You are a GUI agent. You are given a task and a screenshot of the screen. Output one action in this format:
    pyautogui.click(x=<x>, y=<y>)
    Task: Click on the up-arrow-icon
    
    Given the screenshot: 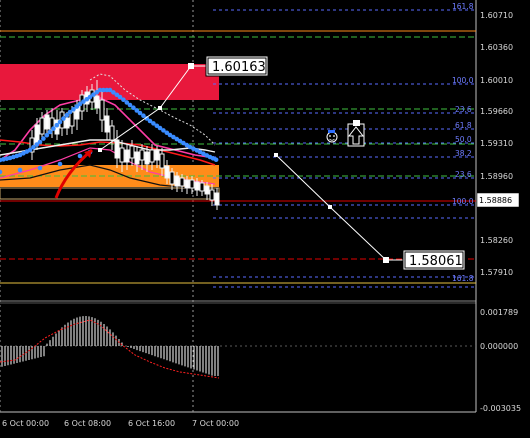 What is the action you would take?
    pyautogui.click(x=356, y=133)
    